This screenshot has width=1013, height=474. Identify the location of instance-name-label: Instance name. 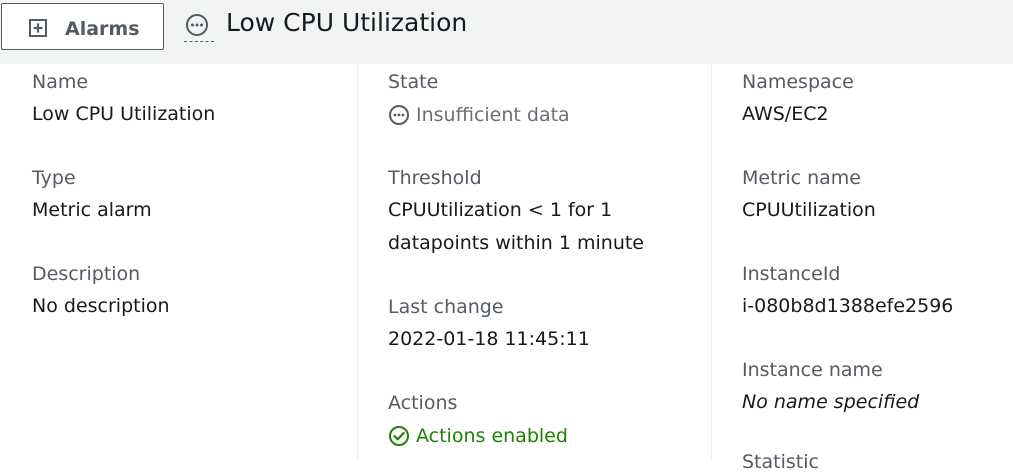
(812, 370).